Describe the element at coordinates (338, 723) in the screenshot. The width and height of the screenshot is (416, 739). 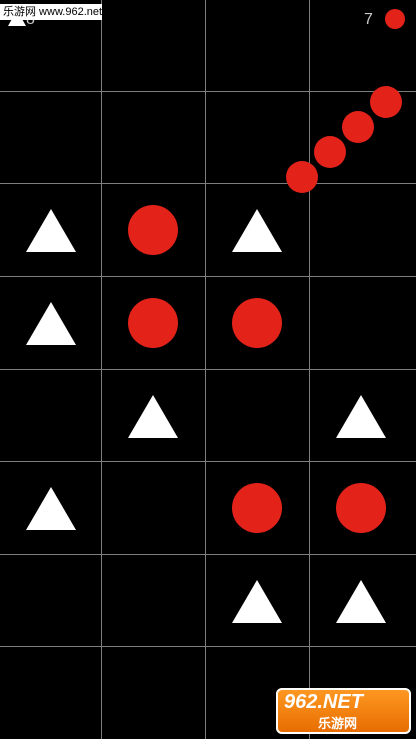
I see `watermark-logo-subtext: 乐游网` at that location.